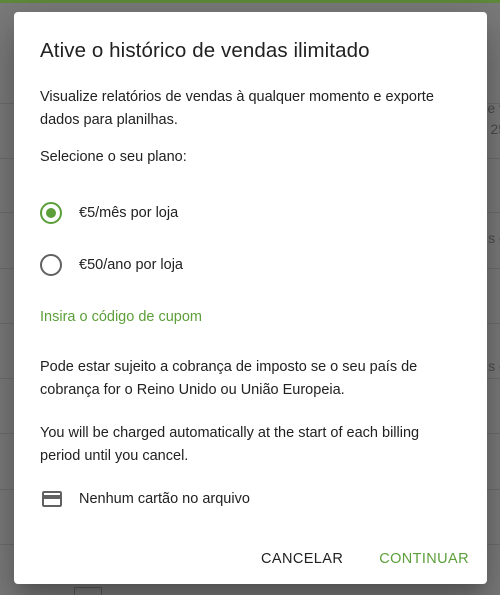  What do you see at coordinates (113, 157) in the screenshot?
I see `select-plan-label: Selecione o seu plano:` at bounding box center [113, 157].